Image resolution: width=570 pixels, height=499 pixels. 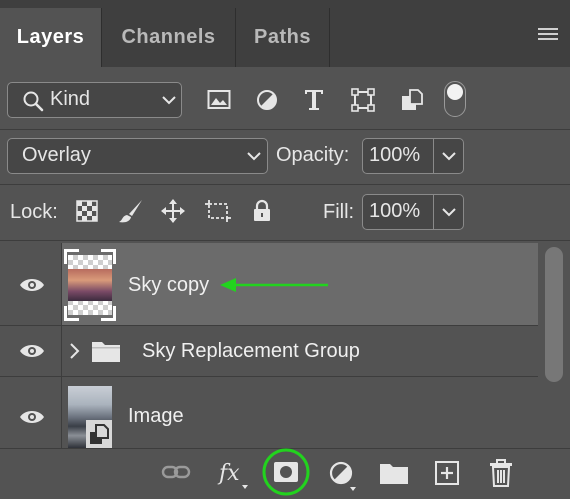 I want to click on image-filter-icon, so click(x=219, y=100).